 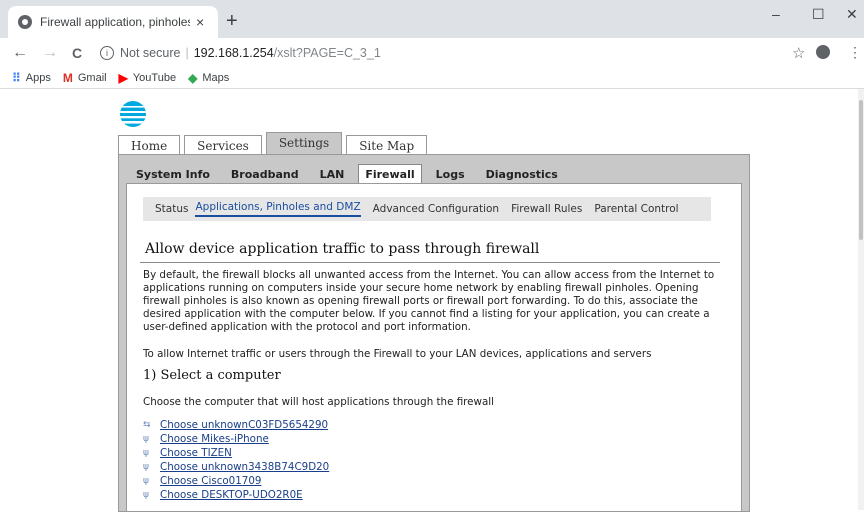 I want to click on subnav-applications-pinholes-and-dmz: Applications, Pinholes and DMZ, so click(x=278, y=209).